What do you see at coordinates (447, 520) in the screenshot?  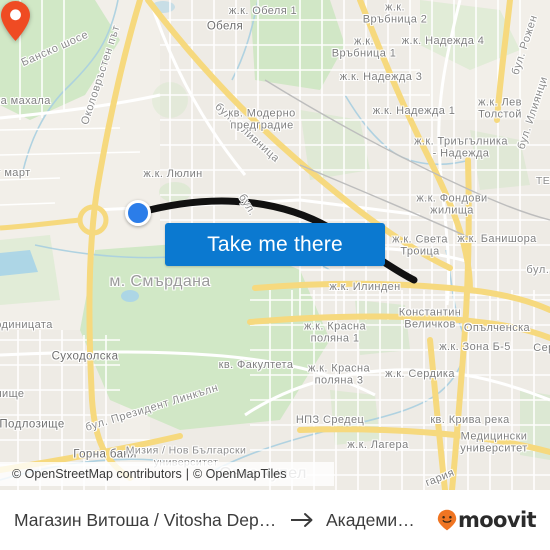 I see `moovit-pin-icon` at bounding box center [447, 520].